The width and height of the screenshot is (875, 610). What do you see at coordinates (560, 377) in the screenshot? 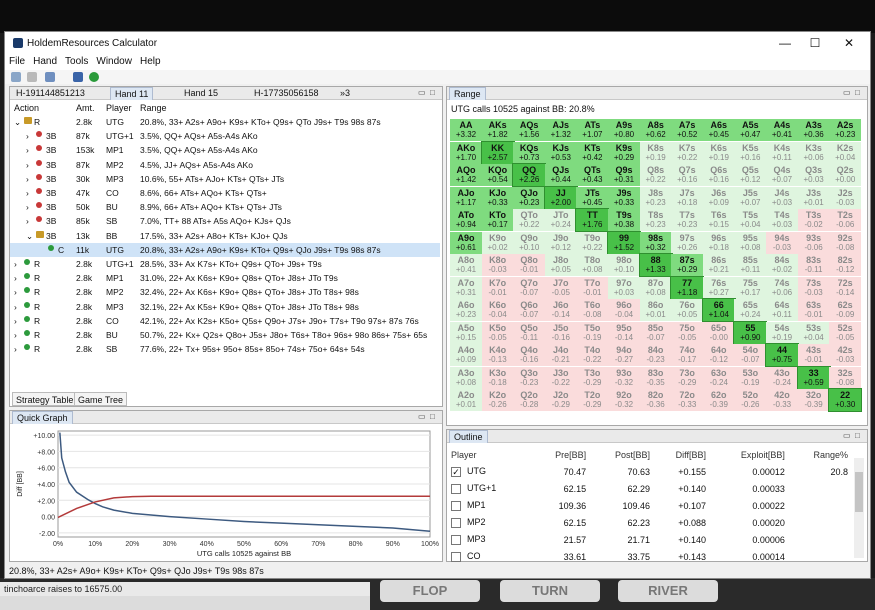
I see `range-cell: J3o -0.22` at bounding box center [560, 377].